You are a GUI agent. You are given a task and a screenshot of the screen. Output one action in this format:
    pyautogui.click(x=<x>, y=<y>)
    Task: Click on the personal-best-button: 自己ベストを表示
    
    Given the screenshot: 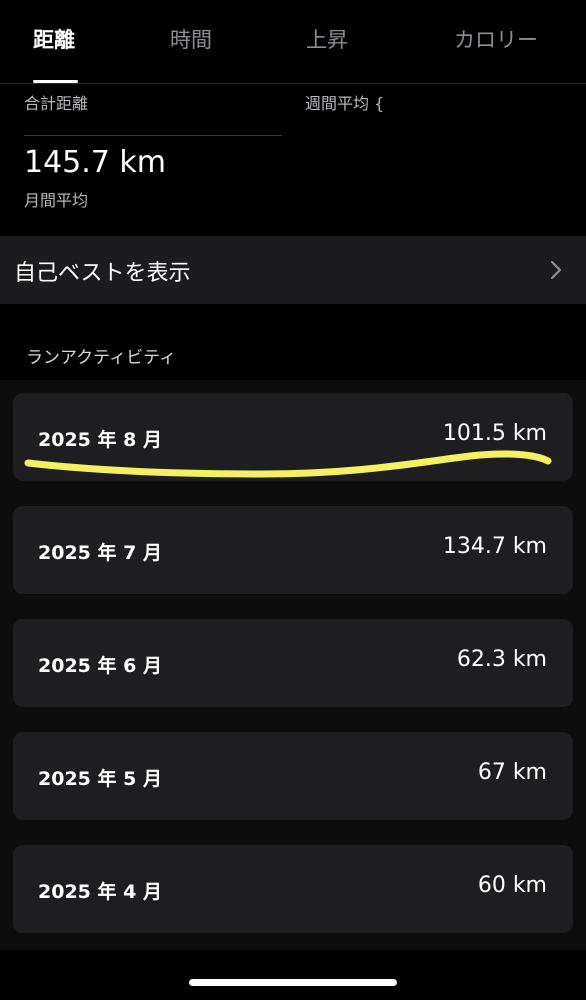 What is the action you would take?
    pyautogui.click(x=293, y=270)
    